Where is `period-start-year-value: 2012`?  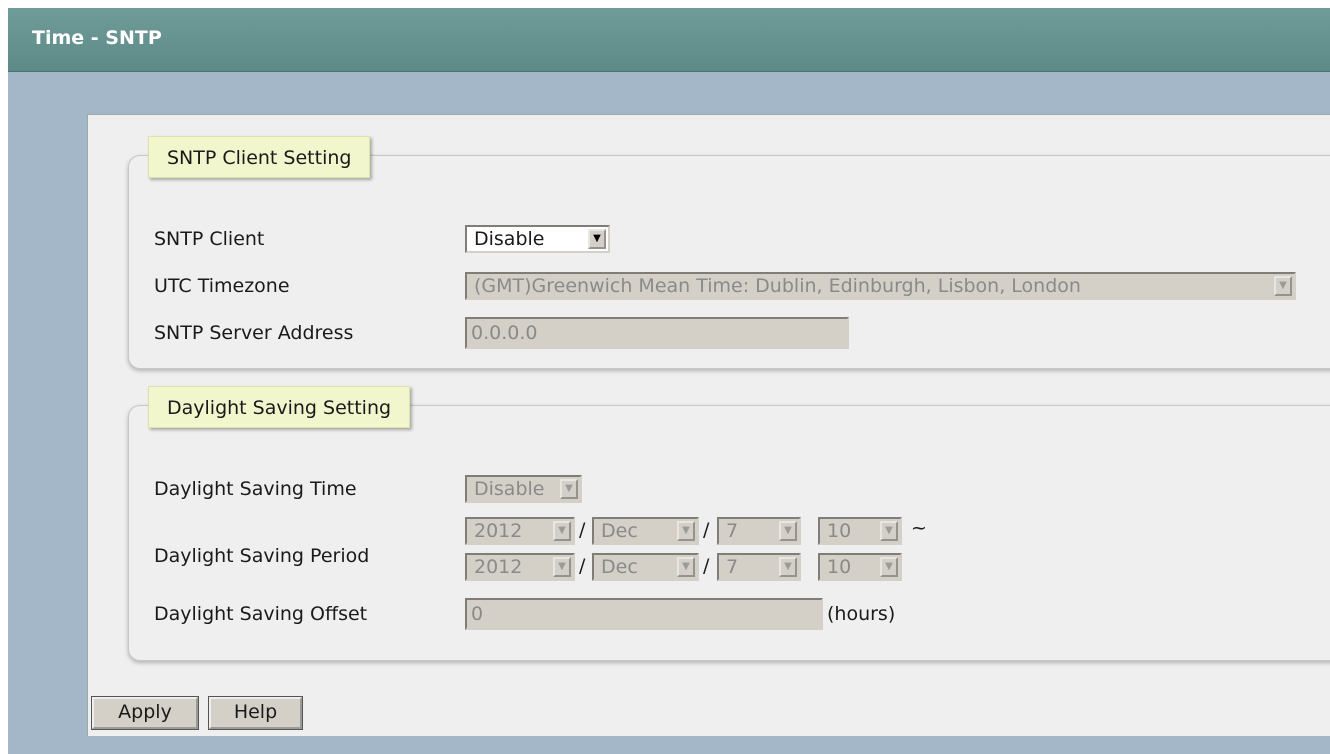 period-start-year-value: 2012 is located at coordinates (498, 531).